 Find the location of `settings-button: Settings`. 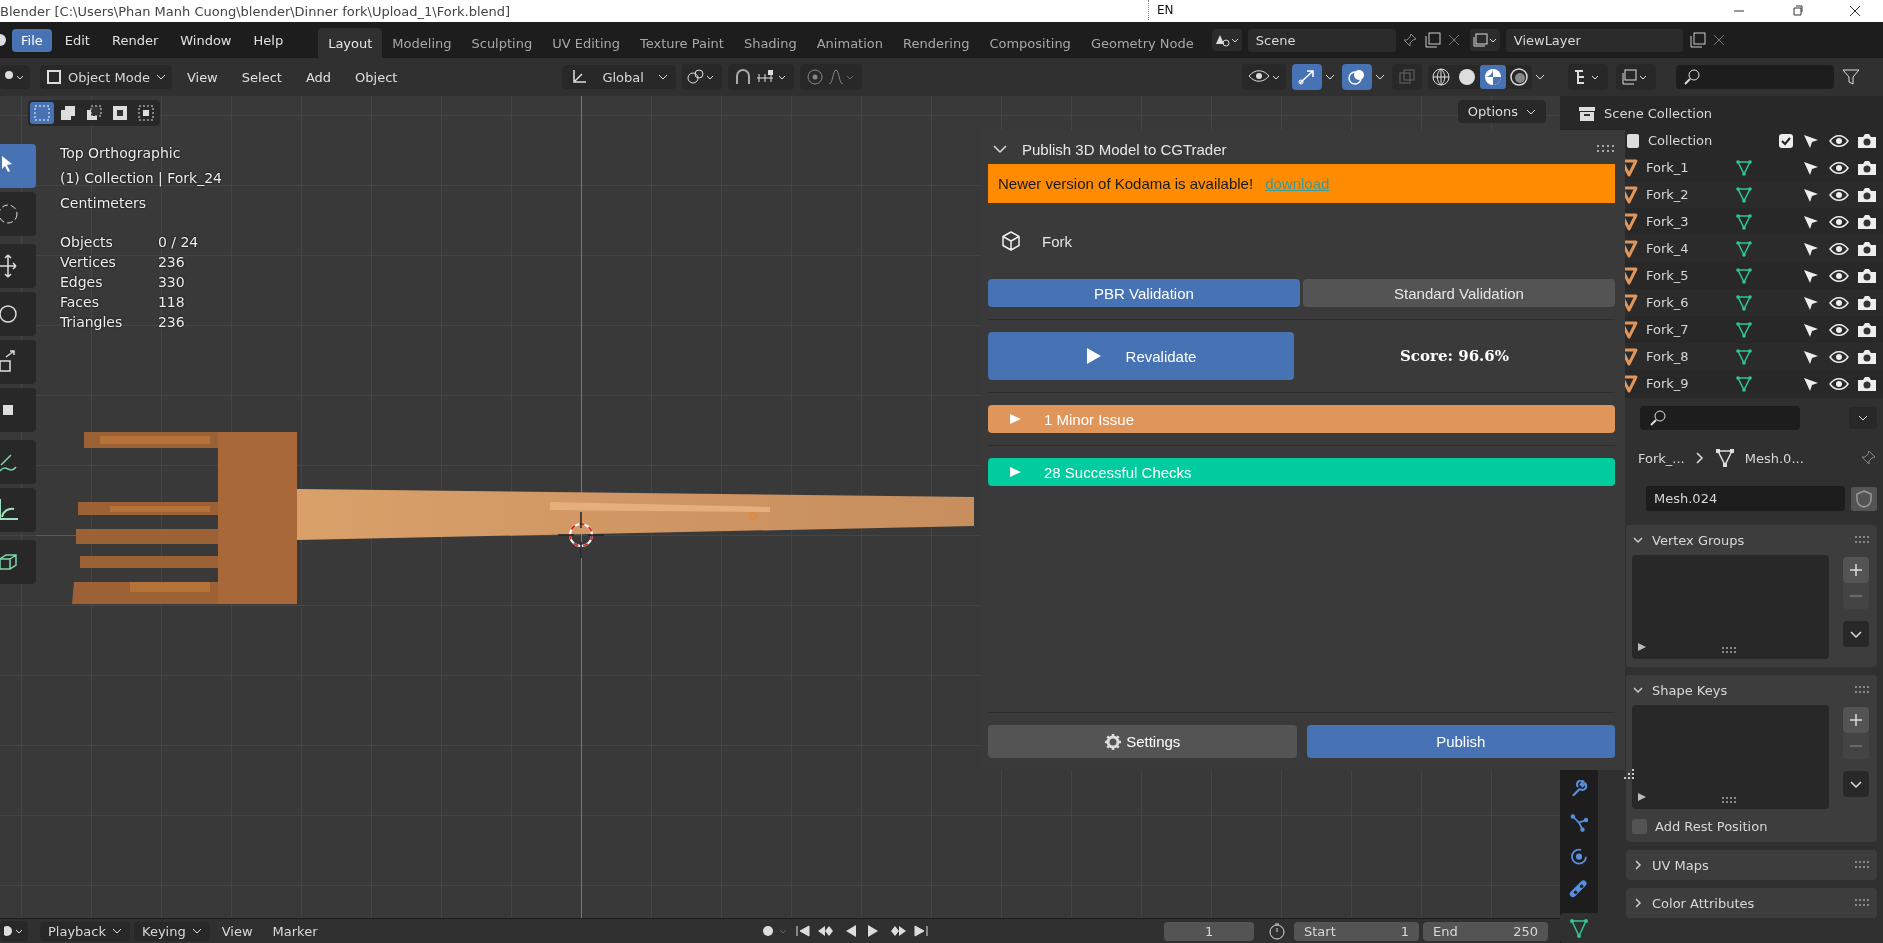

settings-button: Settings is located at coordinates (1142, 741).